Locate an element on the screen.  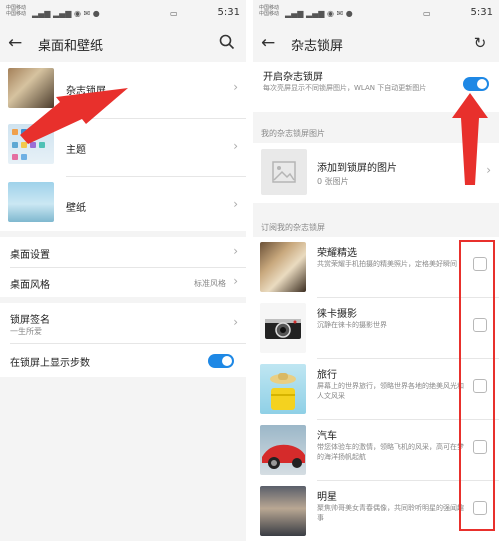
arrow-to-toggle is located at coordinates (470, 139).